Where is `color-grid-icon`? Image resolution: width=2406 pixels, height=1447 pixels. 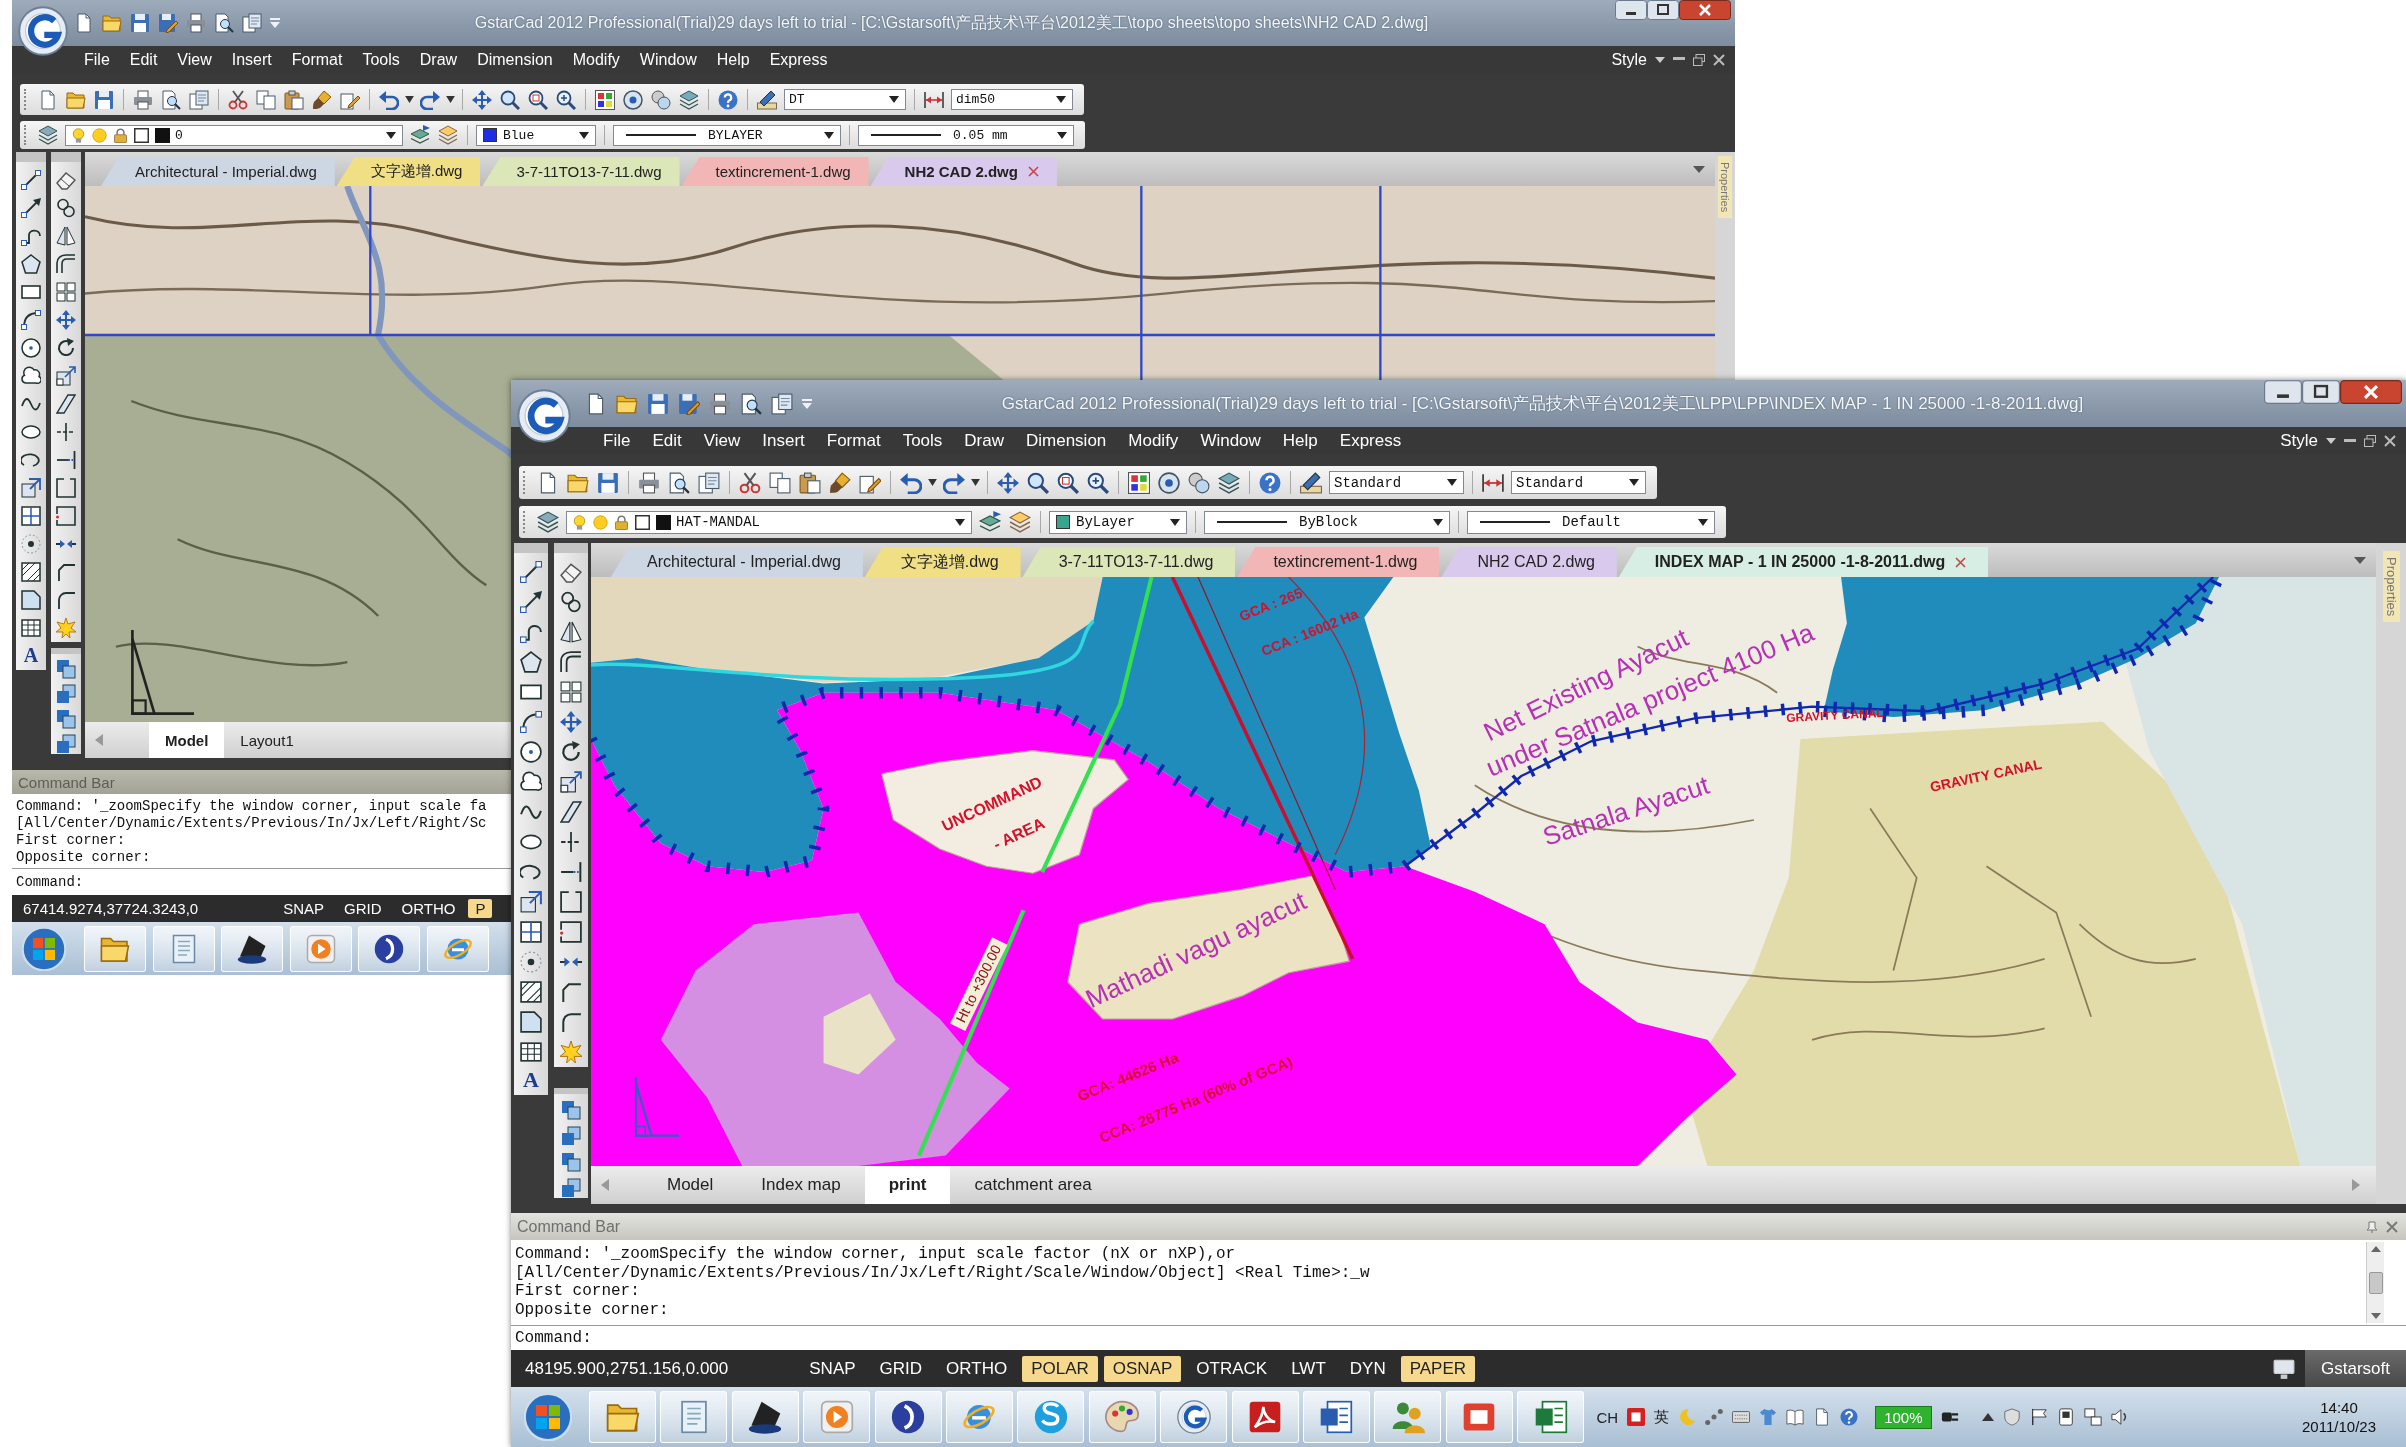
color-grid-icon is located at coordinates (605, 99).